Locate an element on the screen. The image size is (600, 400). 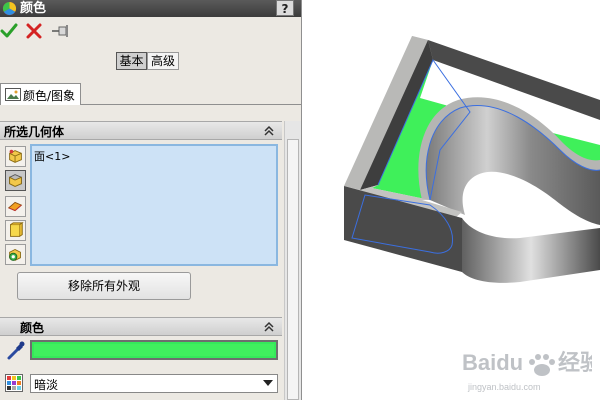
tab-label: 颜色/图象 is located at coordinates (49, 96).